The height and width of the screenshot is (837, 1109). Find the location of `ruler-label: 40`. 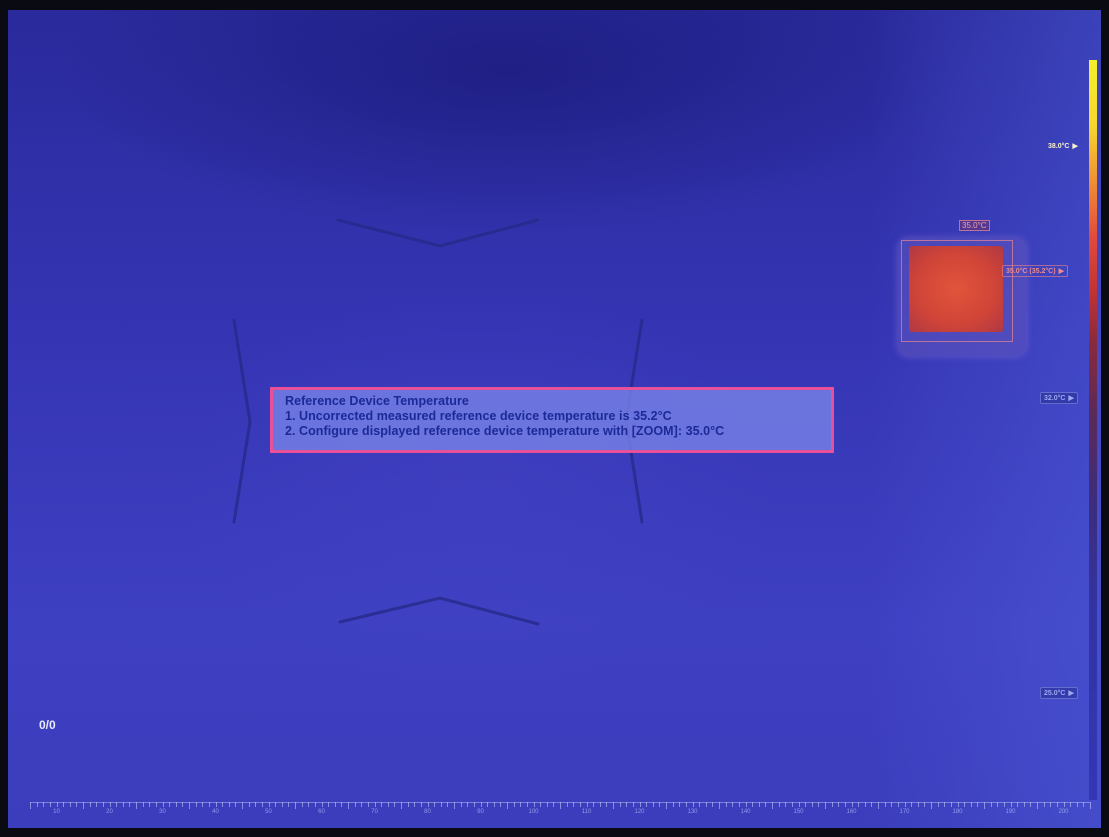

ruler-label: 40 is located at coordinates (215, 812).